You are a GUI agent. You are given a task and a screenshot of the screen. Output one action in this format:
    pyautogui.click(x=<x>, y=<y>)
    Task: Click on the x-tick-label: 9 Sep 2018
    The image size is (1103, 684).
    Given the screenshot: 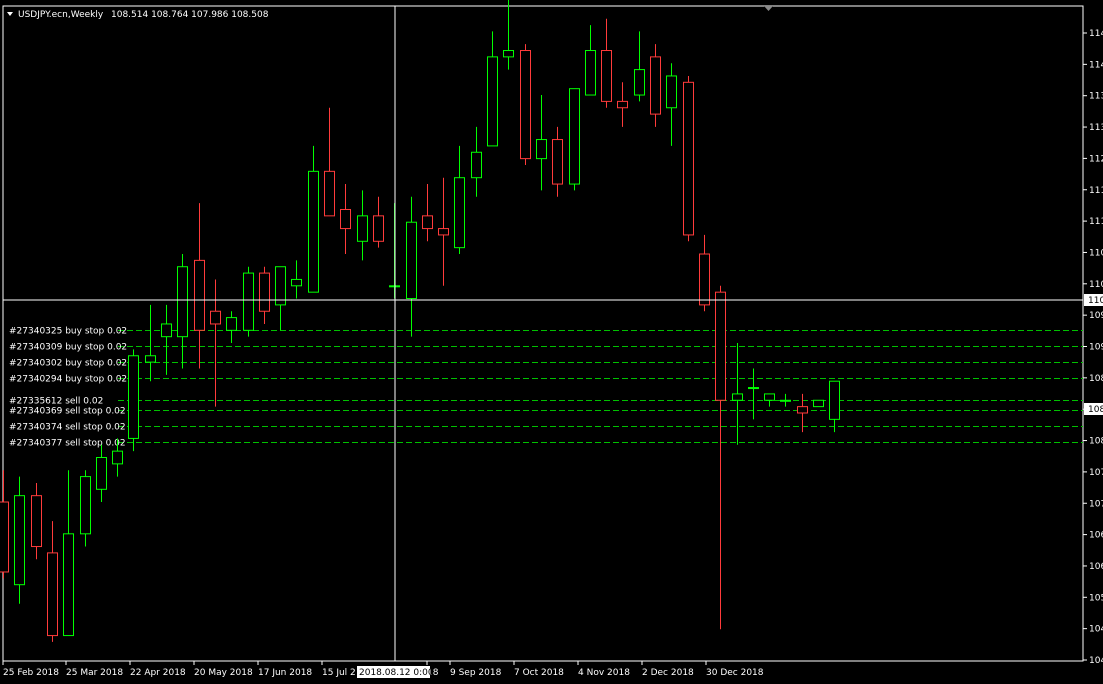 What is the action you would take?
    pyautogui.click(x=476, y=673)
    